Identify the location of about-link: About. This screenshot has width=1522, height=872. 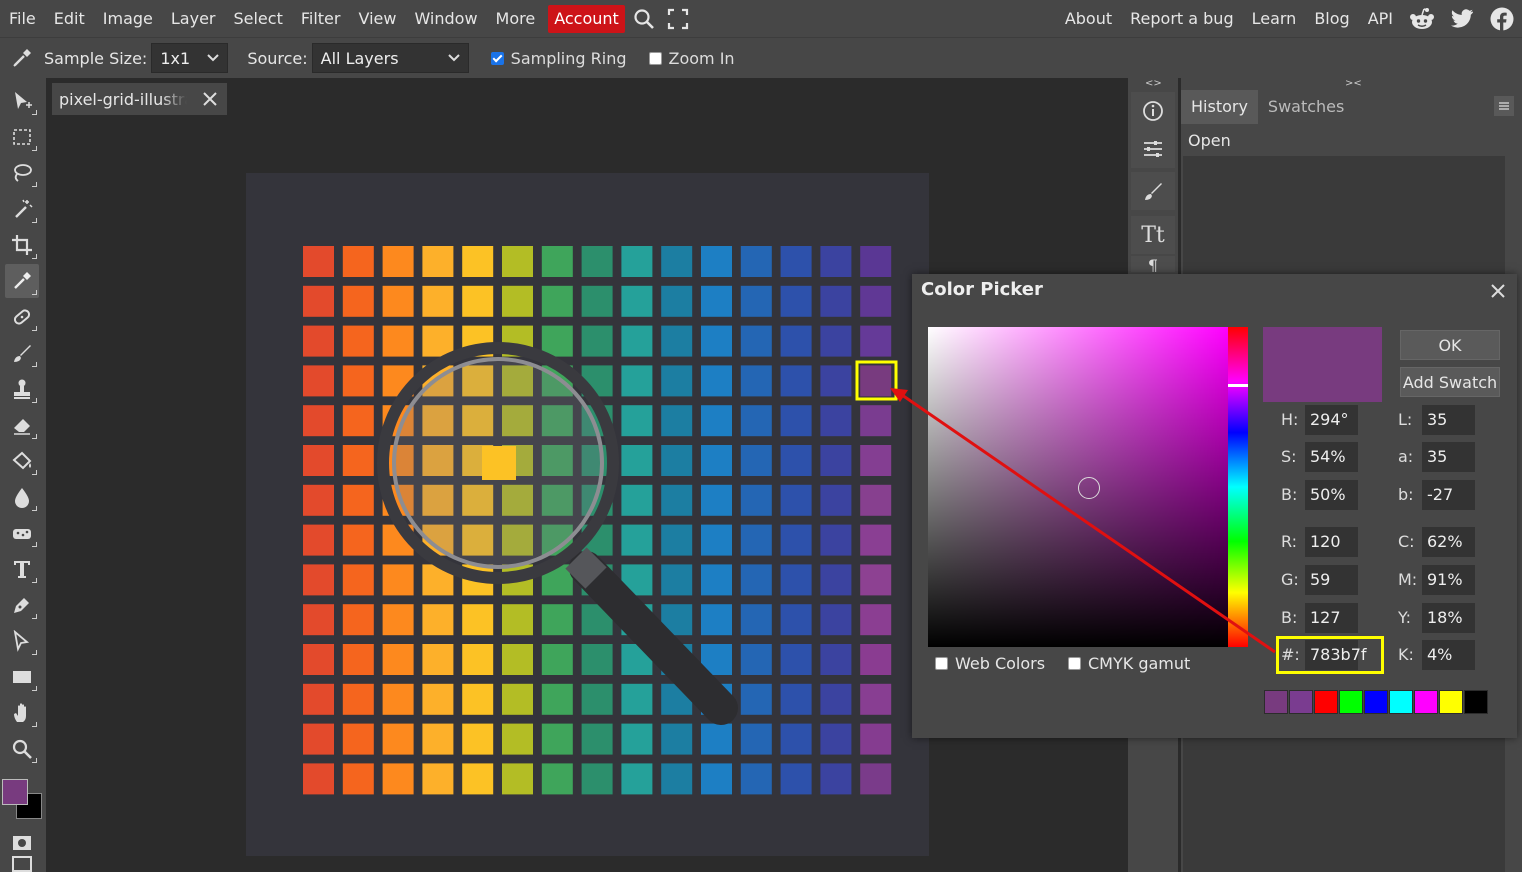
(1088, 18).